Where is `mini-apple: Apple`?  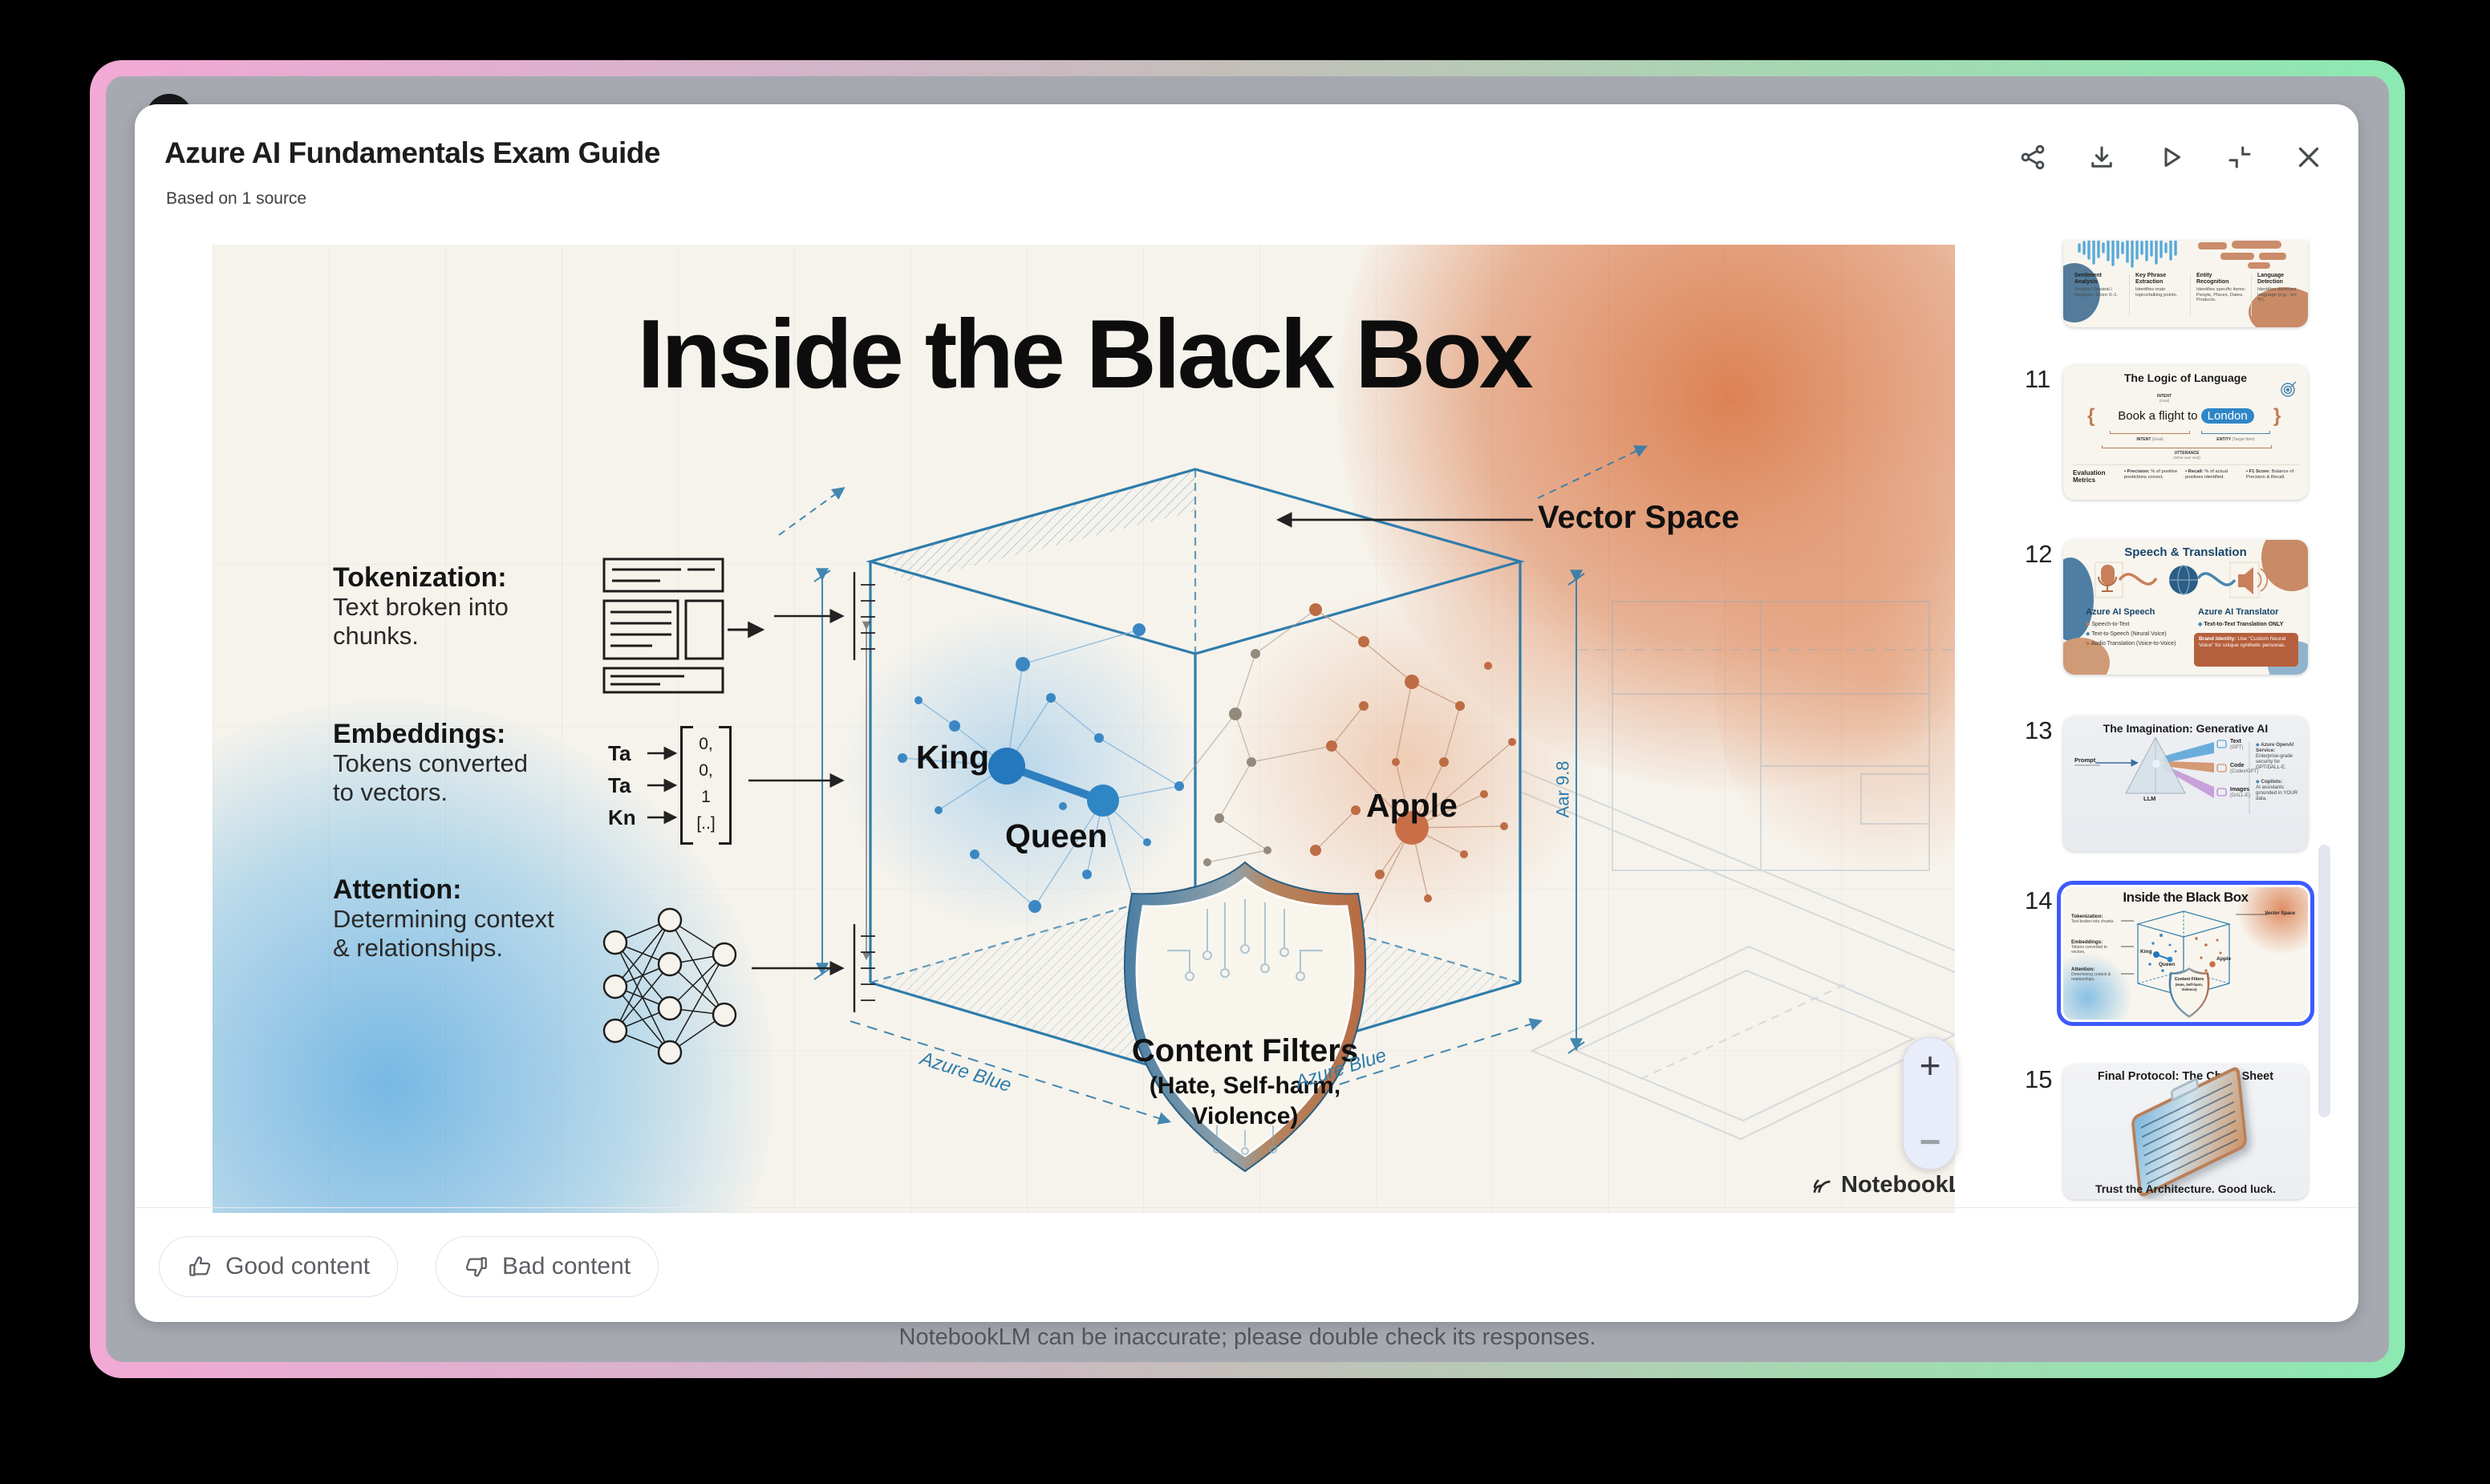 mini-apple: Apple is located at coordinates (2224, 959).